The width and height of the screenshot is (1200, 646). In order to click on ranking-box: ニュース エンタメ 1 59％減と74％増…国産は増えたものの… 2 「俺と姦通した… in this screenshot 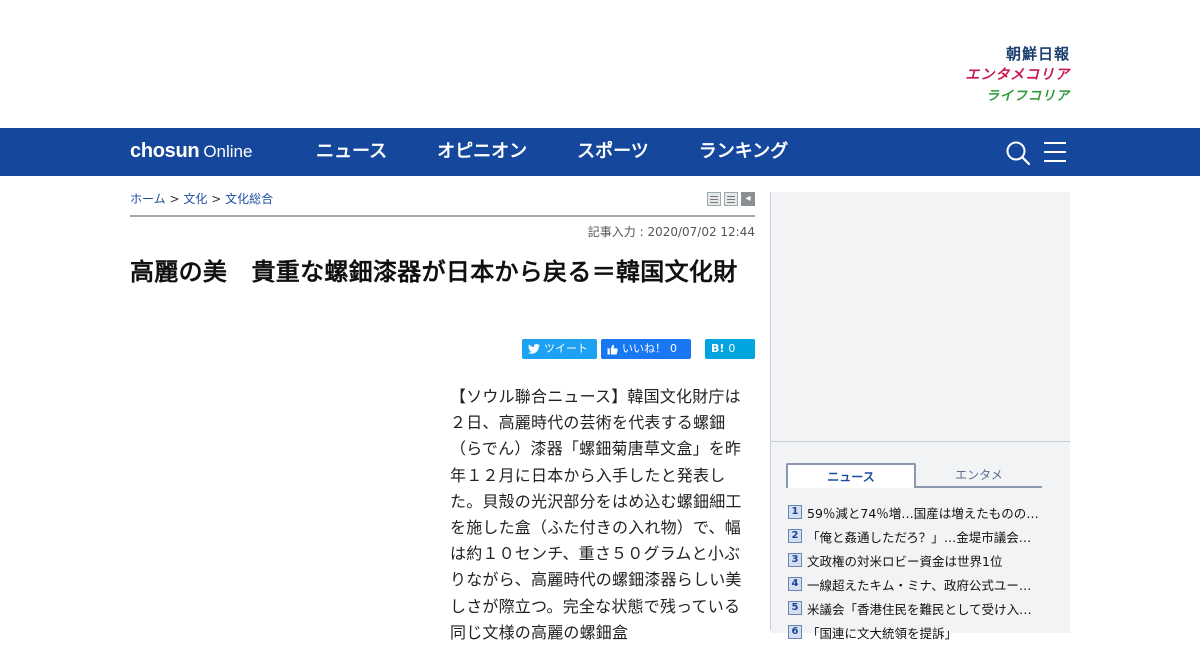, I will do `click(920, 542)`.